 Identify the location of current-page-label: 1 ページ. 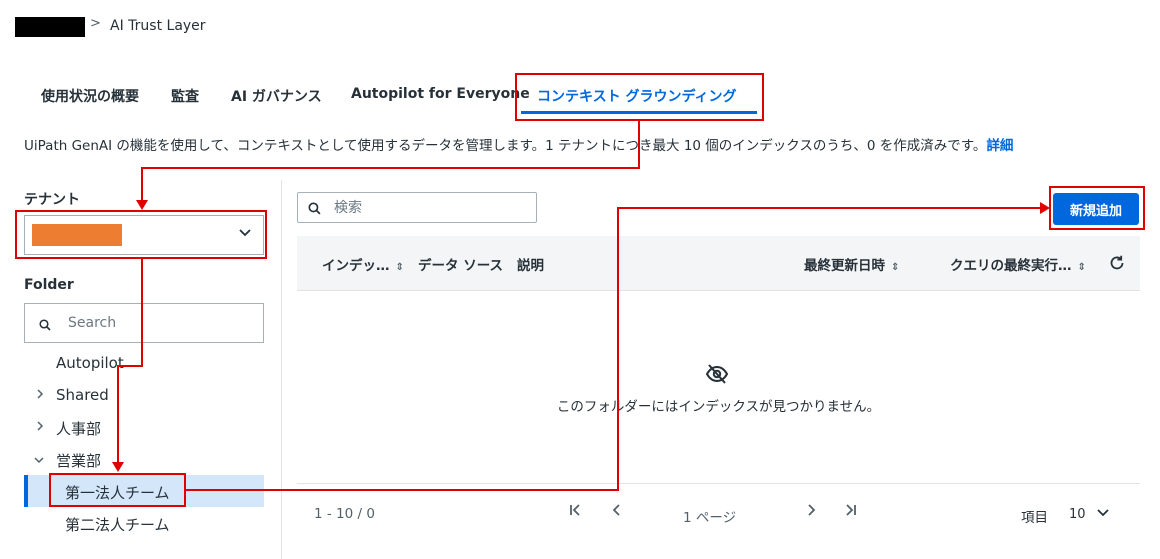
(710, 518).